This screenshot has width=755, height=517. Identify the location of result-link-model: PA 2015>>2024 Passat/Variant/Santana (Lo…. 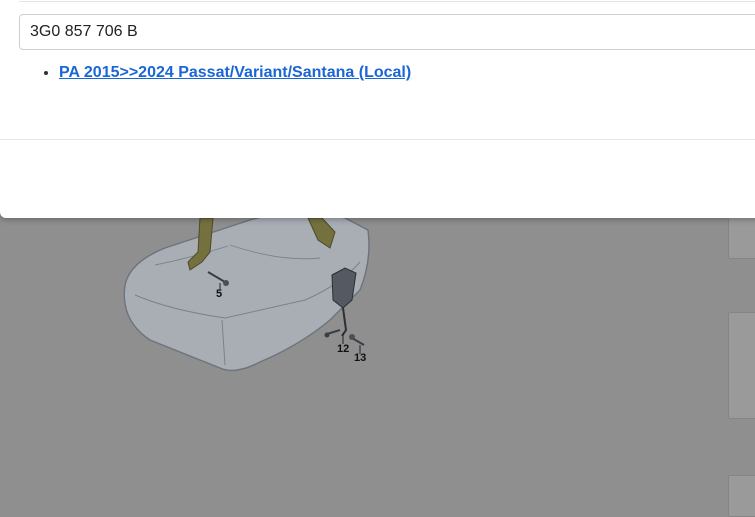
(235, 72).